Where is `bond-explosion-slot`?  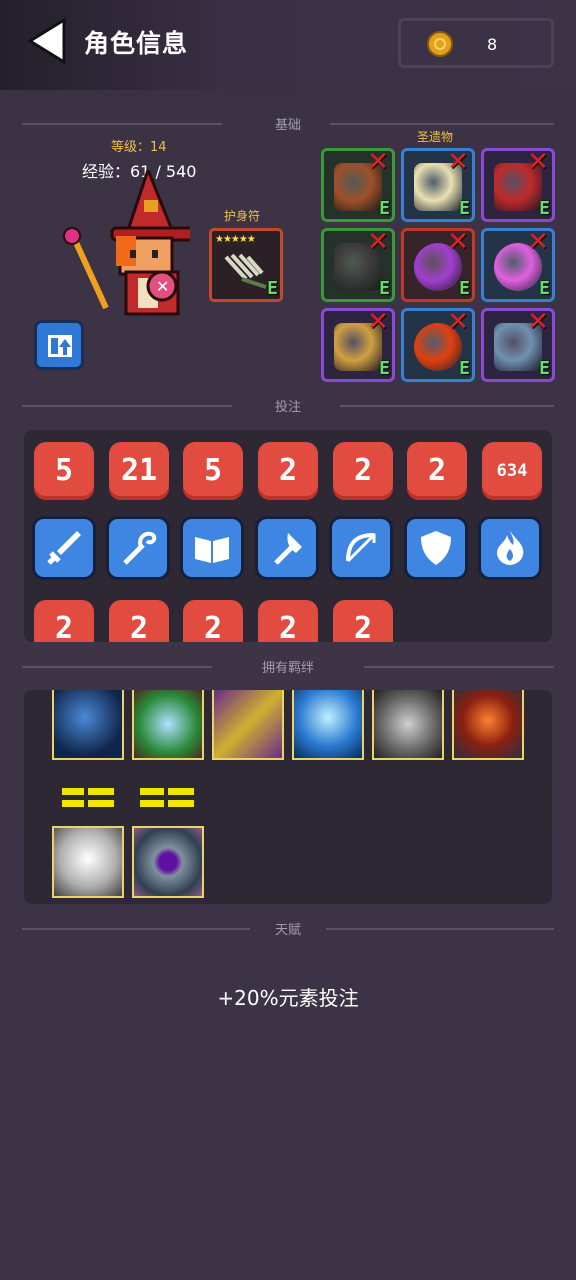
bond-explosion-slot is located at coordinates (488, 725).